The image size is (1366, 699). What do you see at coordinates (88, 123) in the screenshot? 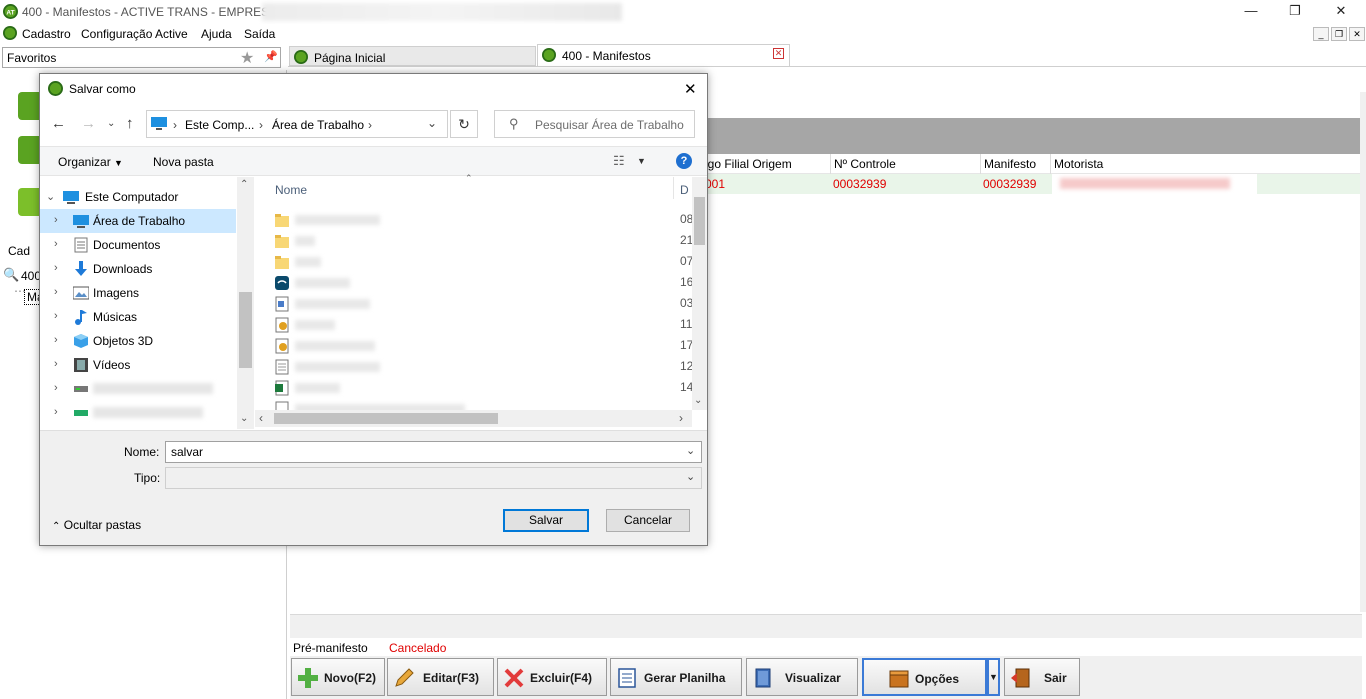
I see `forward-arrow-icon: →` at bounding box center [88, 123].